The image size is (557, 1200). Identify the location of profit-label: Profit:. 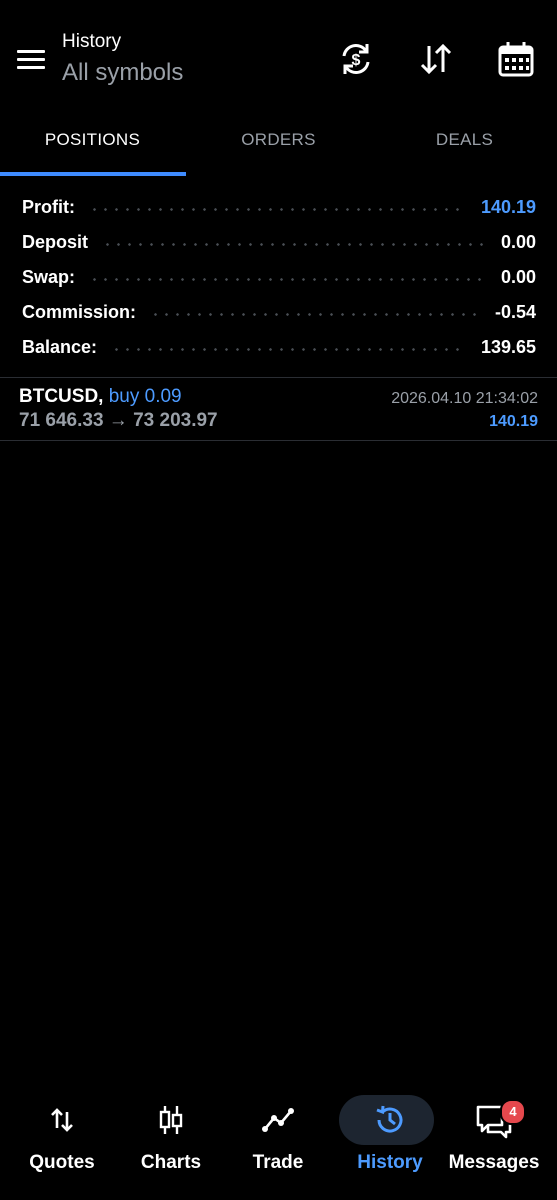
(48, 206).